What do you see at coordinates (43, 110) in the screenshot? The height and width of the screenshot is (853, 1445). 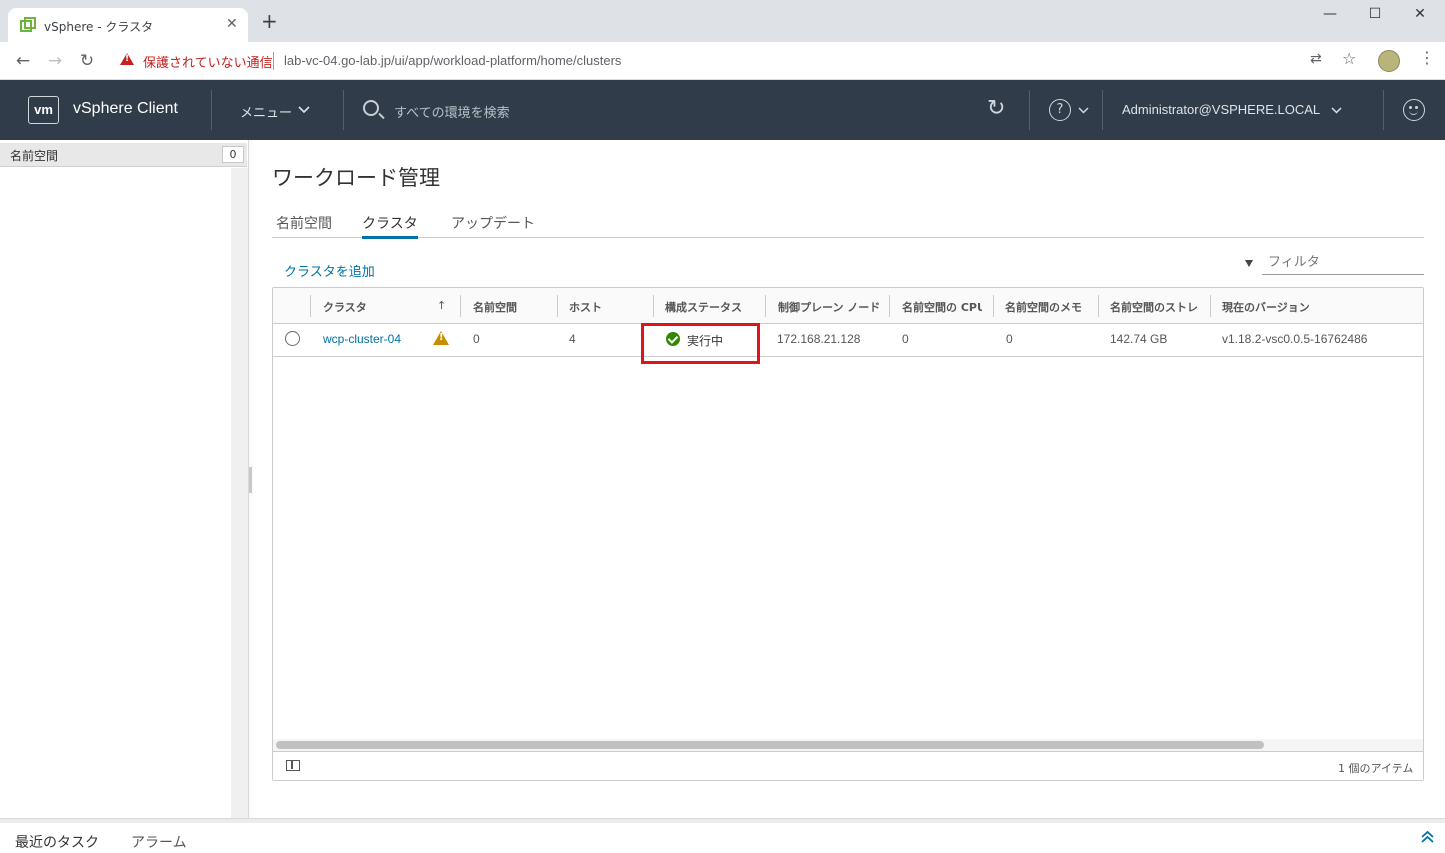 I see `vm-logo: vm` at bounding box center [43, 110].